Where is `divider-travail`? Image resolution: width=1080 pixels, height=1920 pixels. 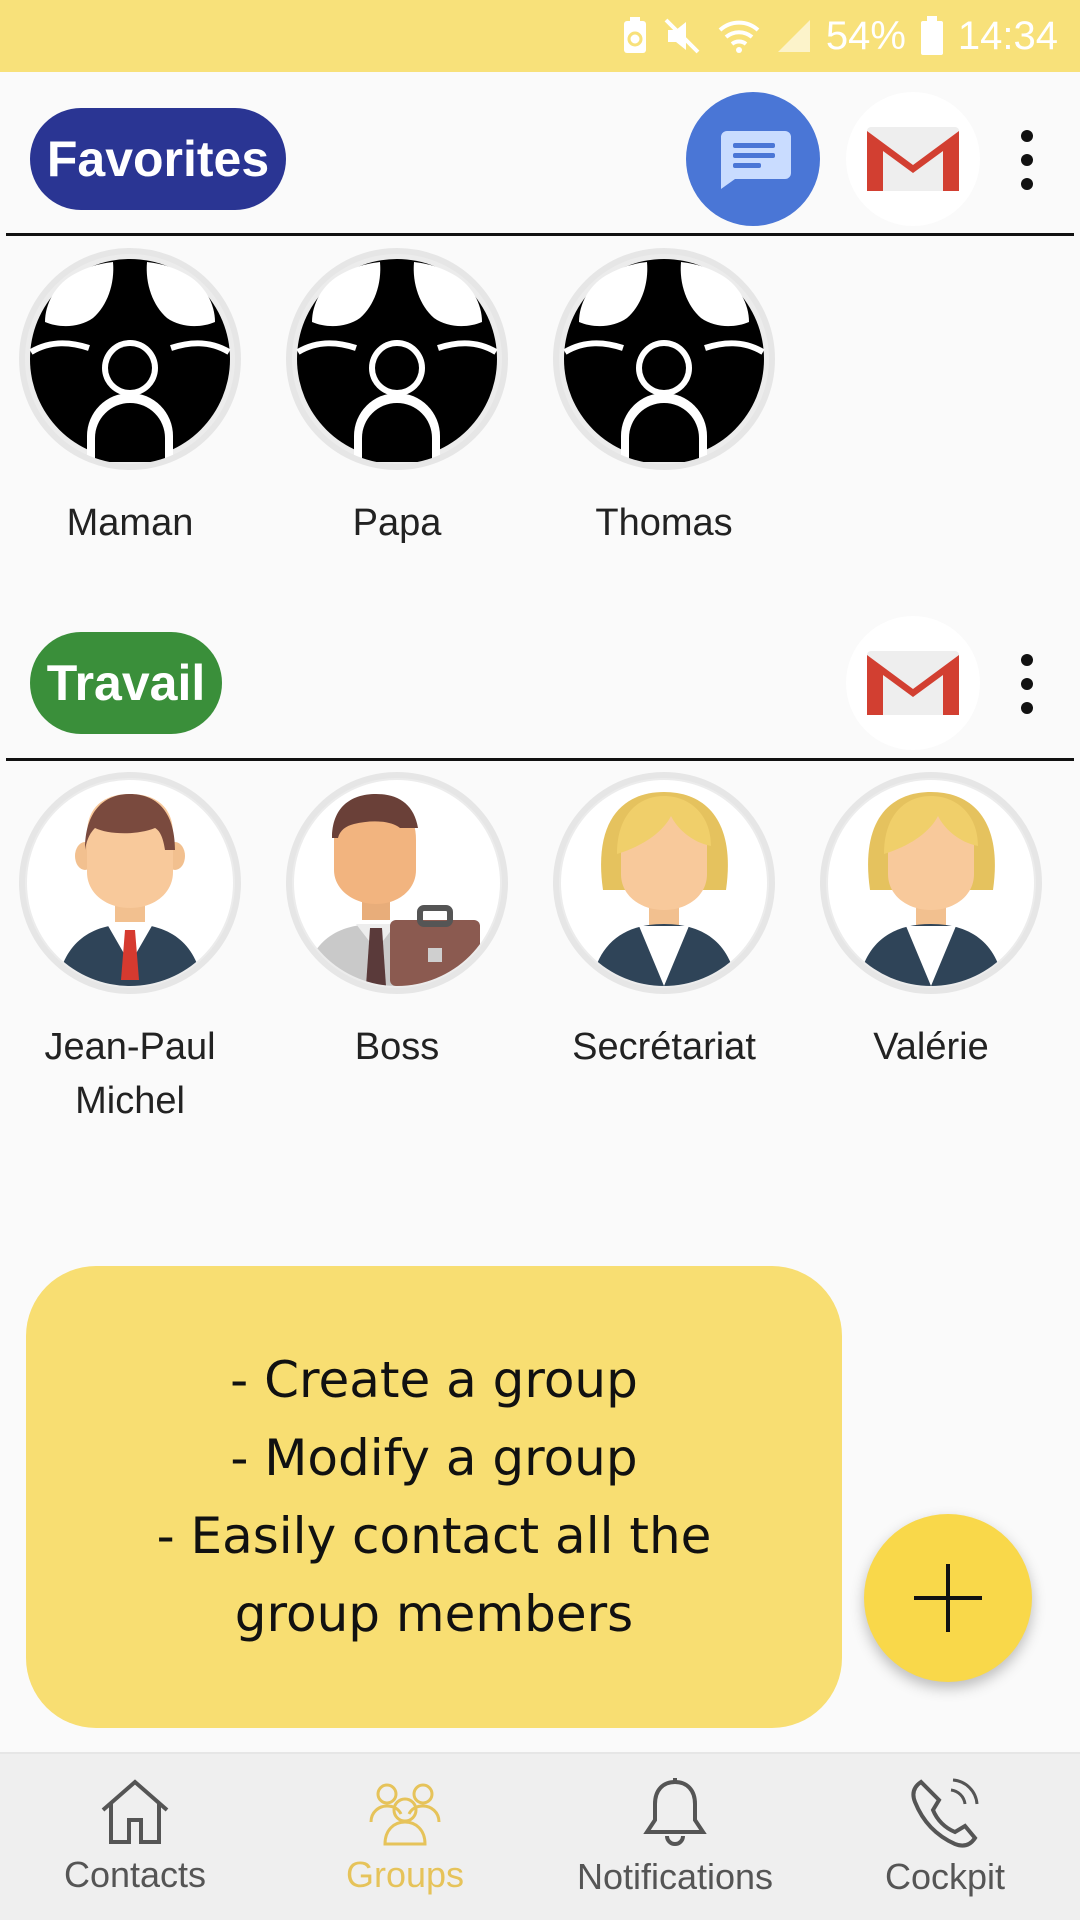 divider-travail is located at coordinates (540, 759).